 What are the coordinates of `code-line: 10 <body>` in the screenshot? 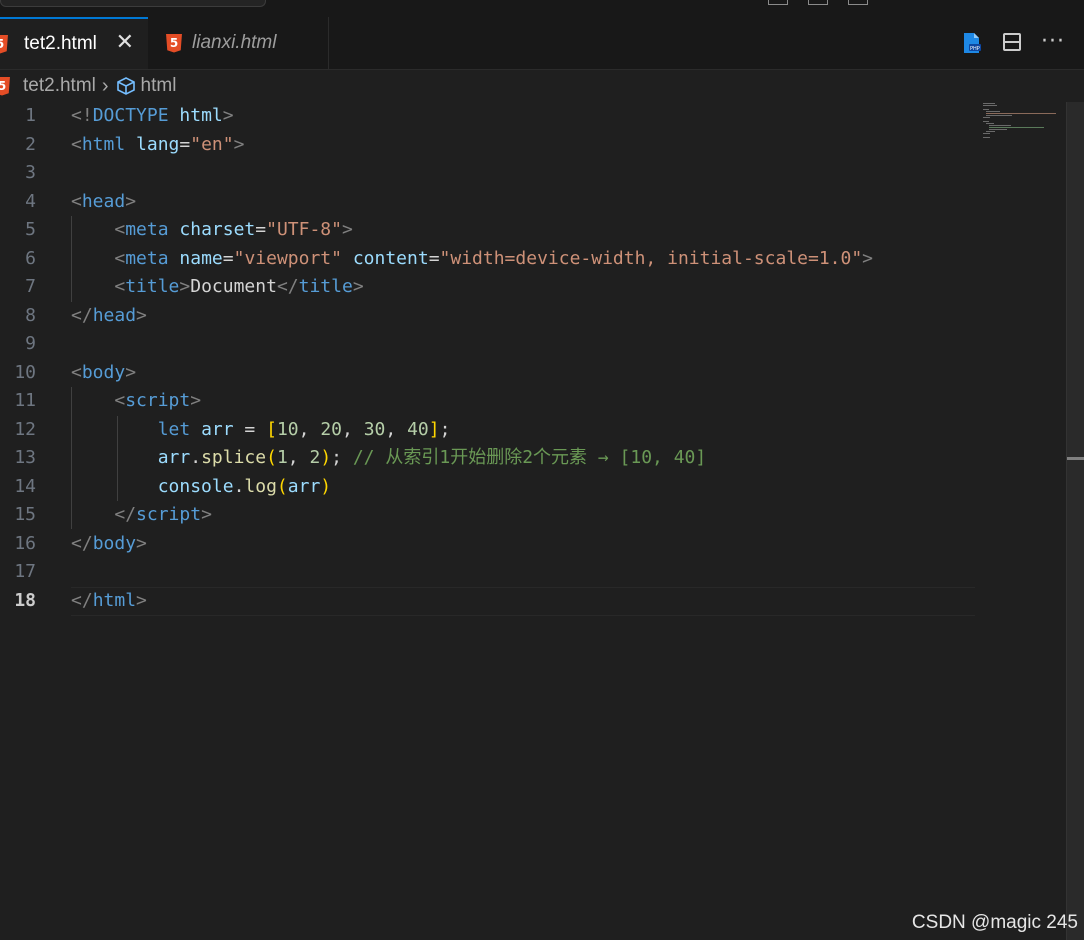 It's located at (533, 373).